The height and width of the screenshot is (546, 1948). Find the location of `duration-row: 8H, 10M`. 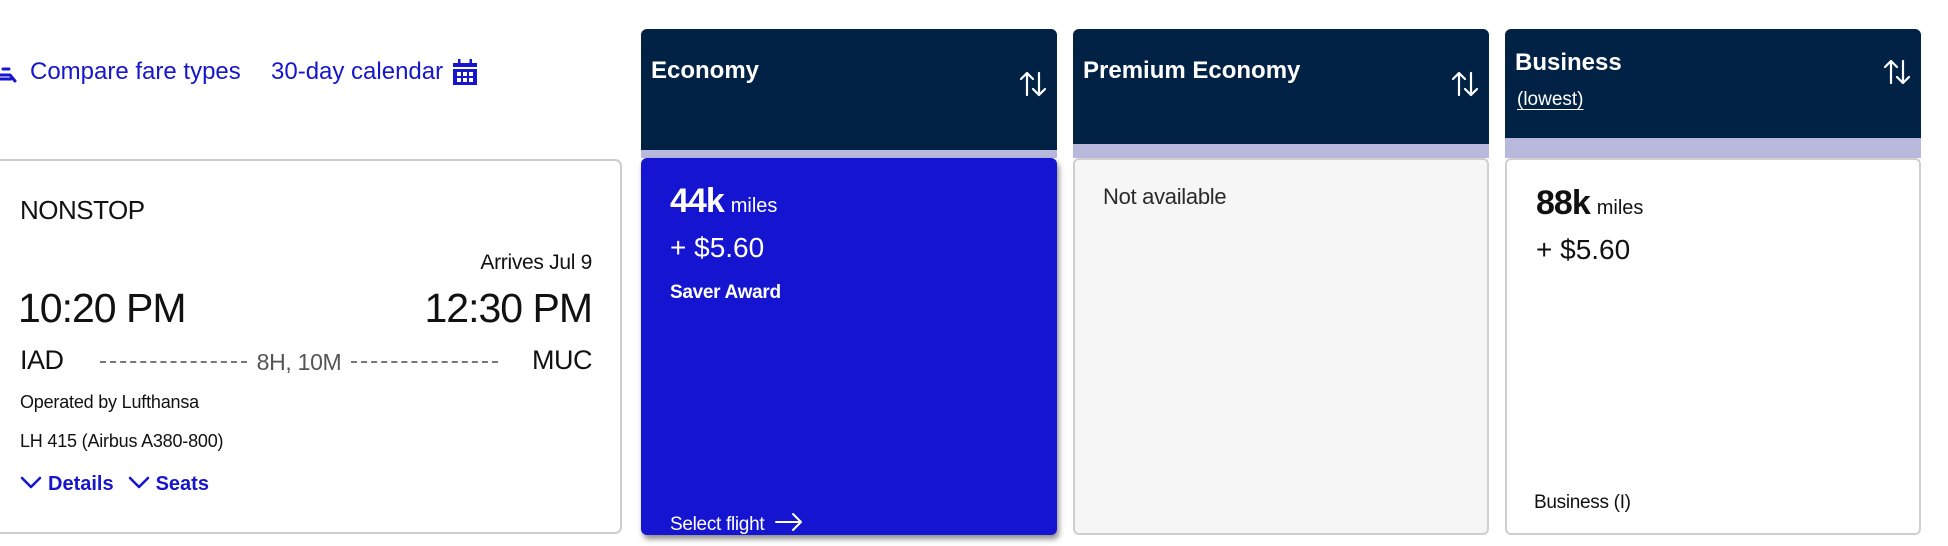

duration-row: 8H, 10M is located at coordinates (299, 362).